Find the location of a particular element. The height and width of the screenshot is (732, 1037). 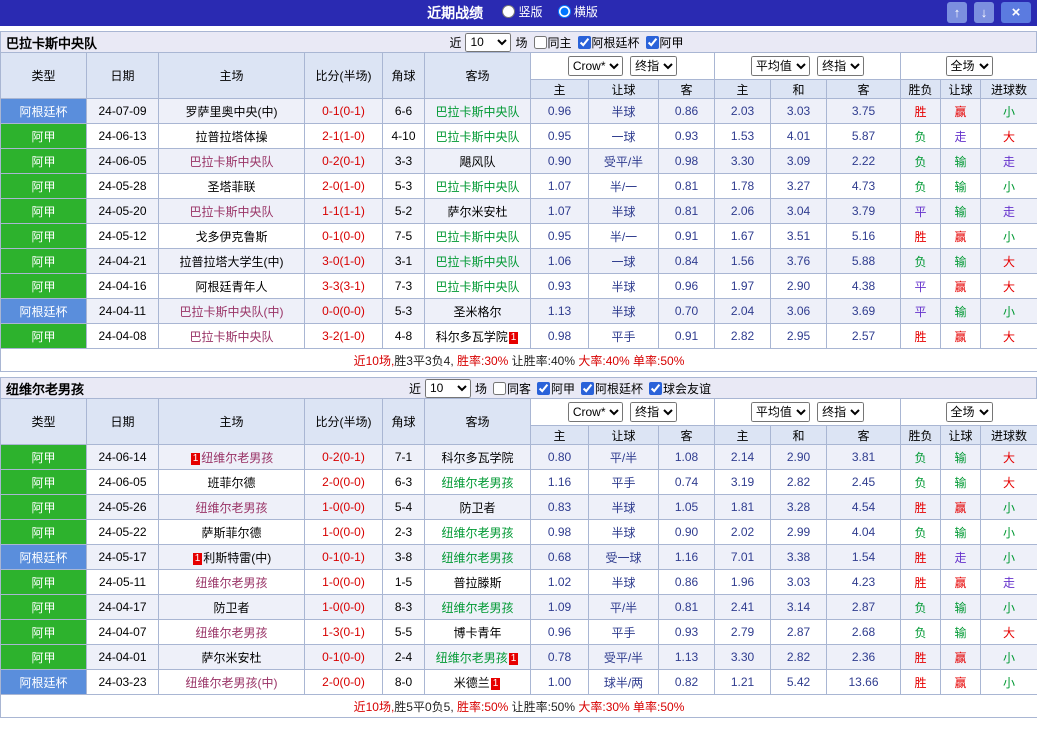

league-filter-label: 阿根廷杯 is located at coordinates (615, 42).